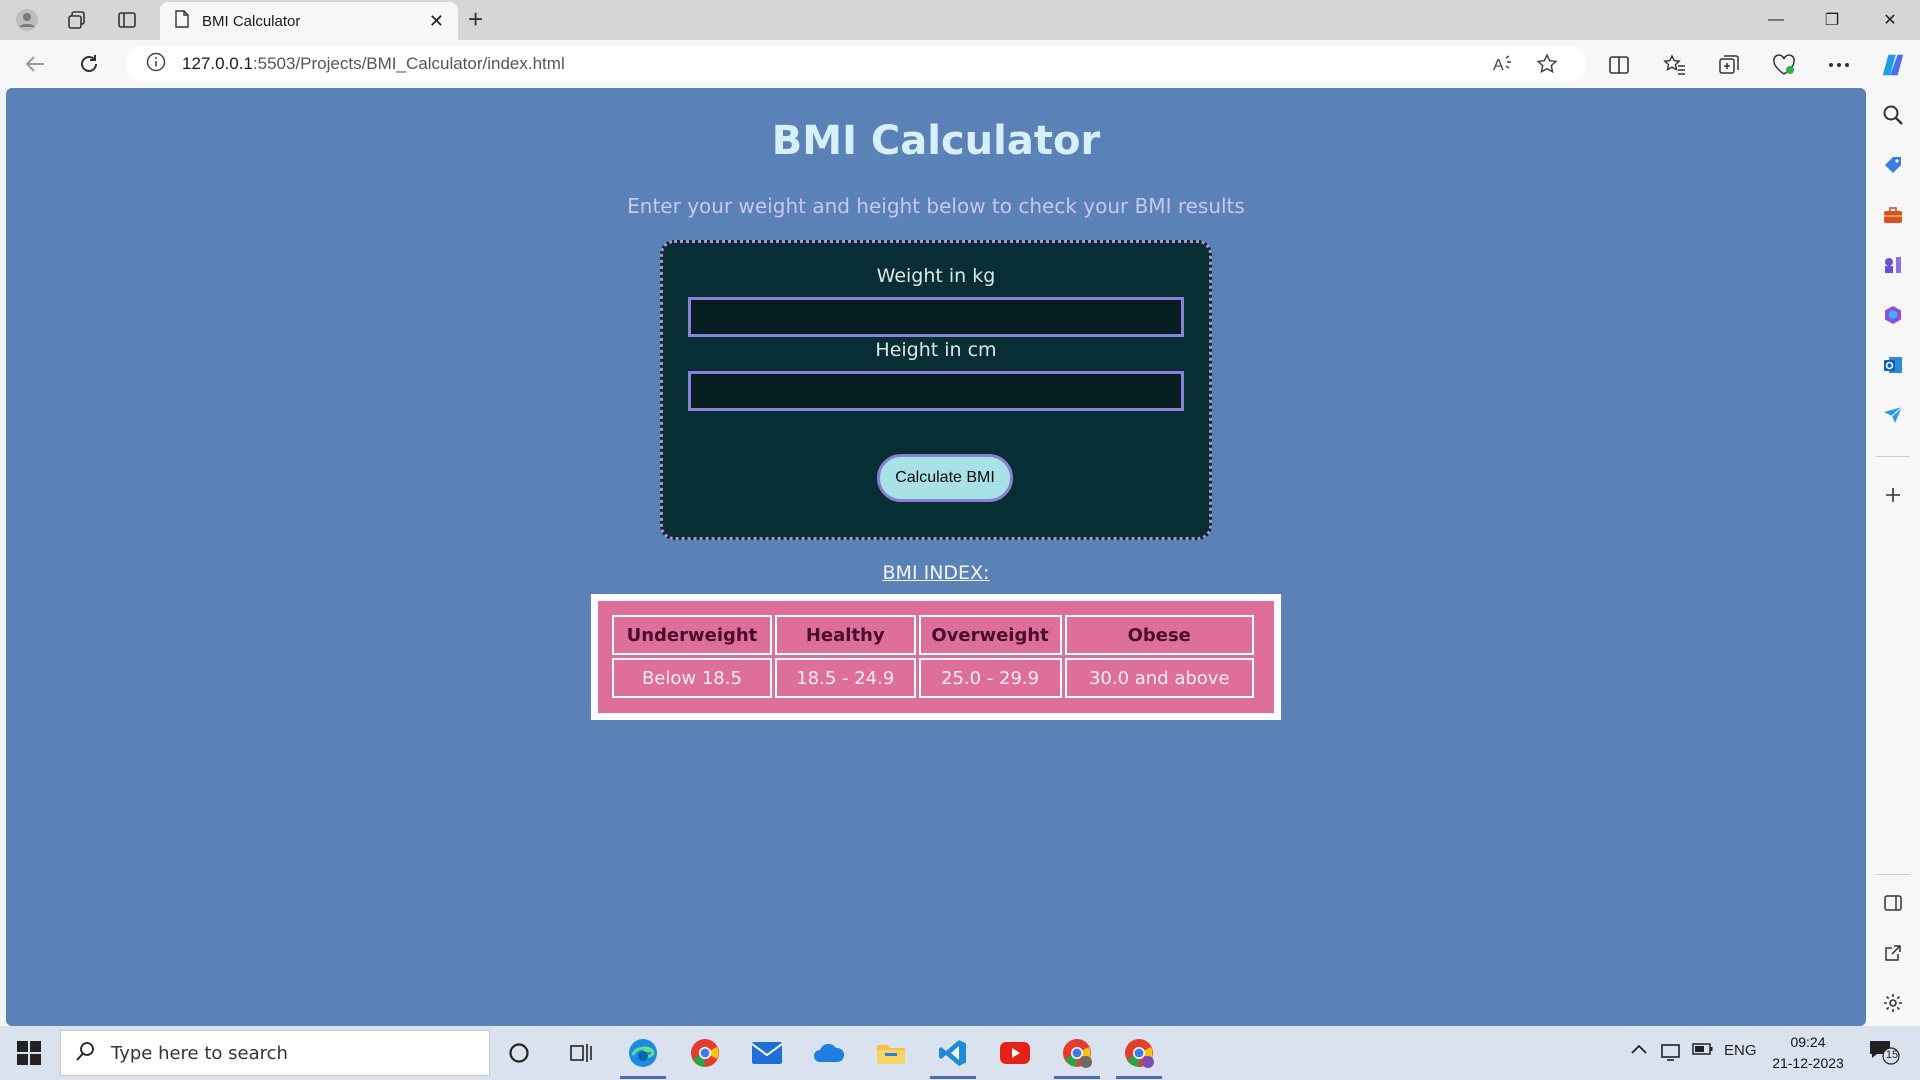 The width and height of the screenshot is (1920, 1080). What do you see at coordinates (1893, 953) in the screenshot?
I see `open-external-icon` at bounding box center [1893, 953].